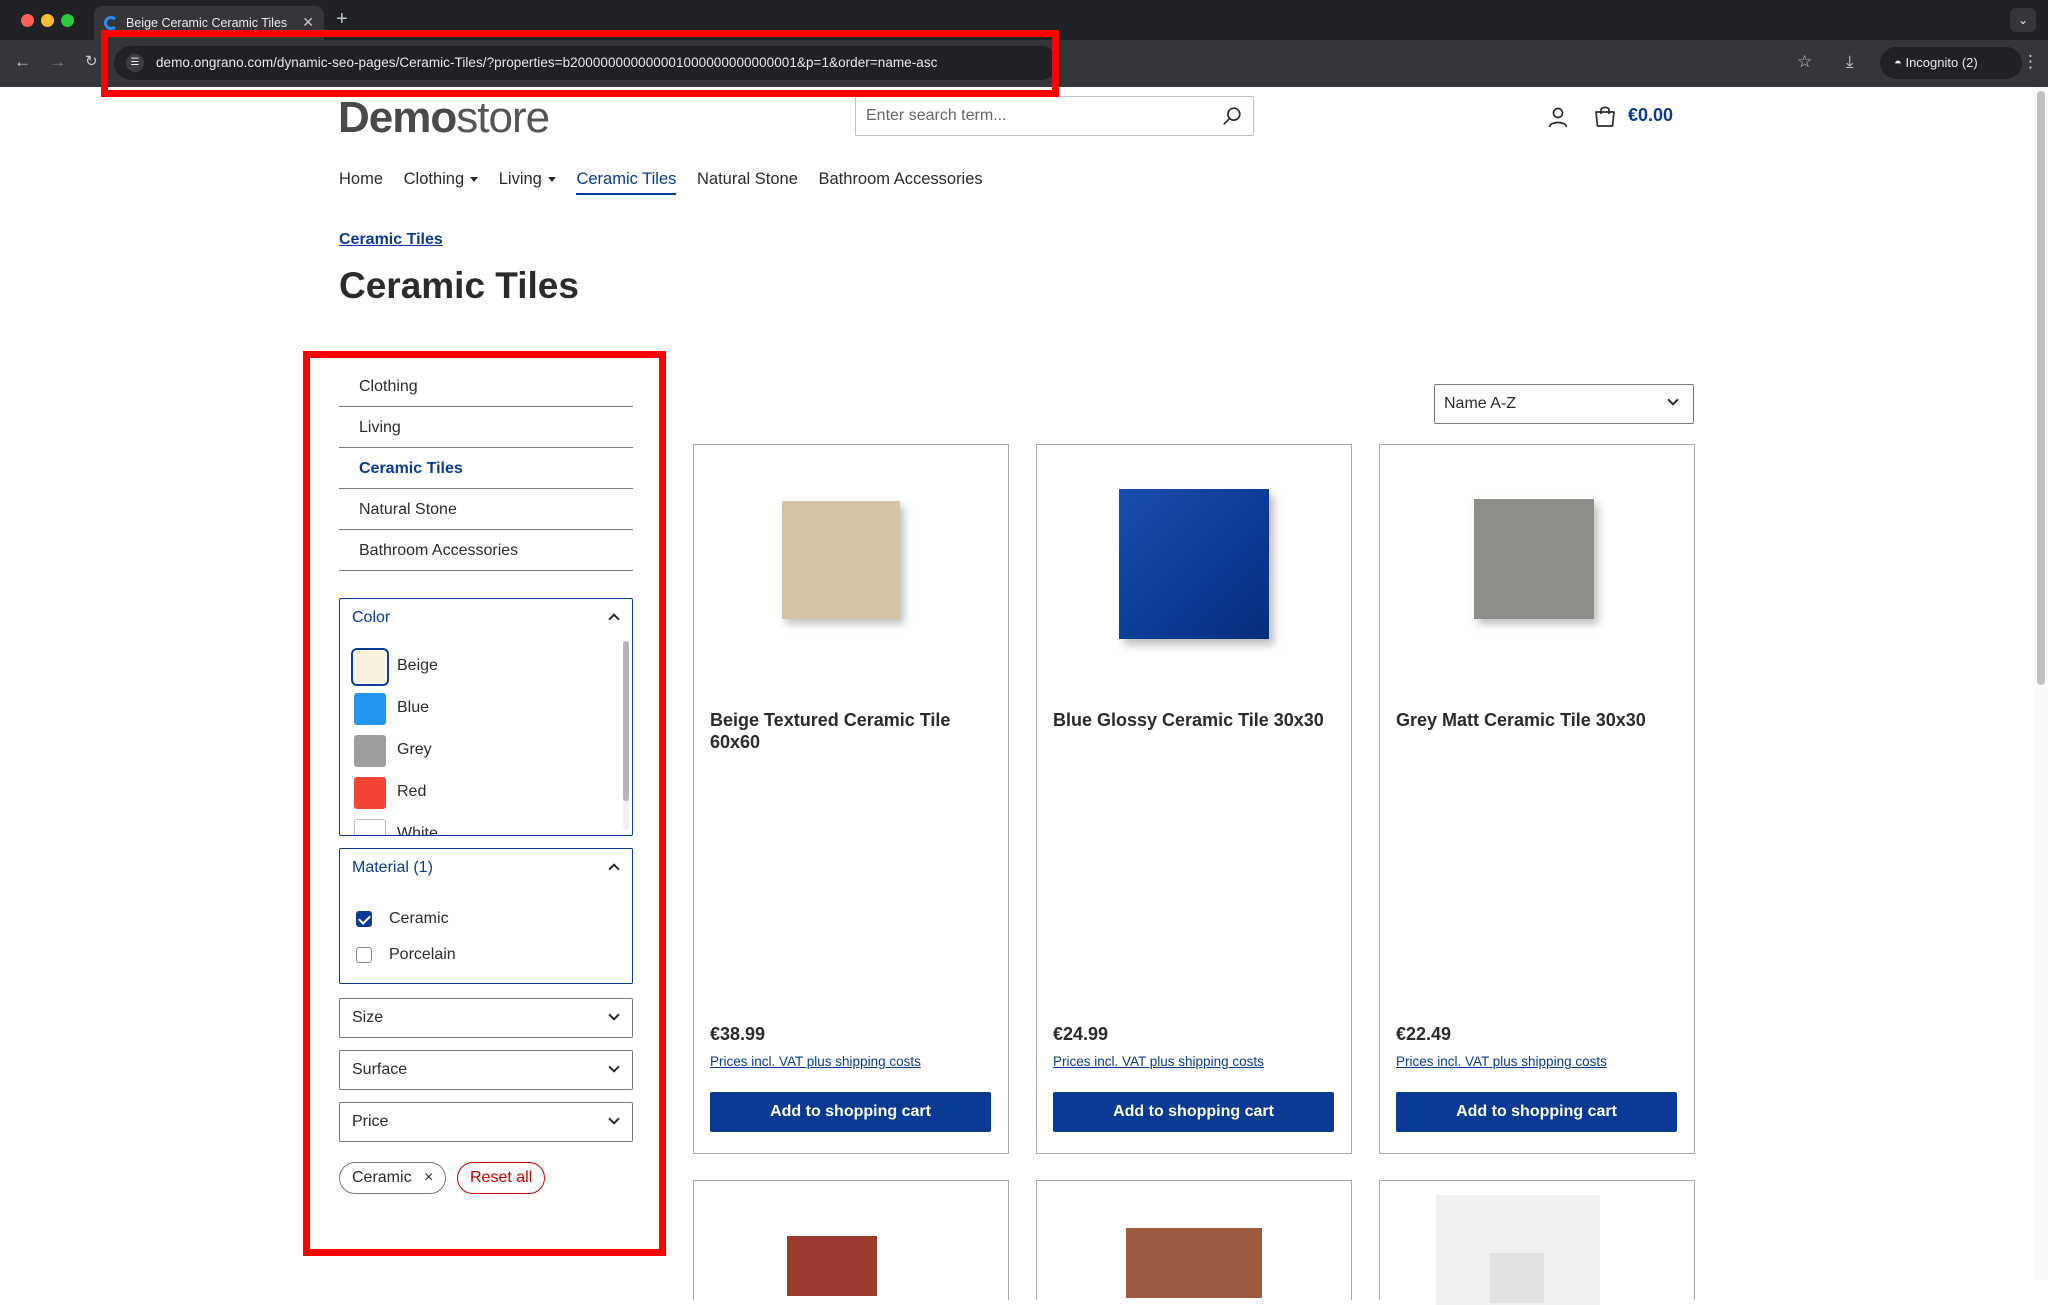 This screenshot has height=1305, width=2048. I want to click on category-item-living: Living, so click(486, 427).